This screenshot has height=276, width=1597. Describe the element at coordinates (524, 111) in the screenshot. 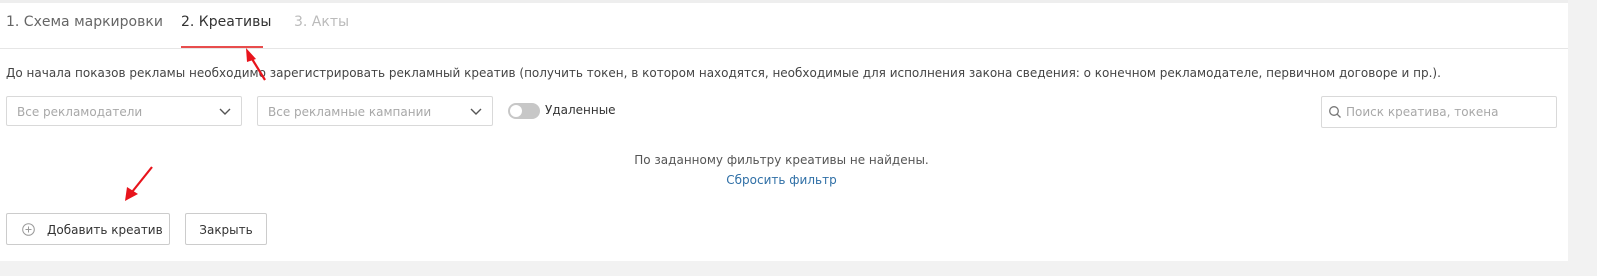

I see `deleted-toggle` at that location.